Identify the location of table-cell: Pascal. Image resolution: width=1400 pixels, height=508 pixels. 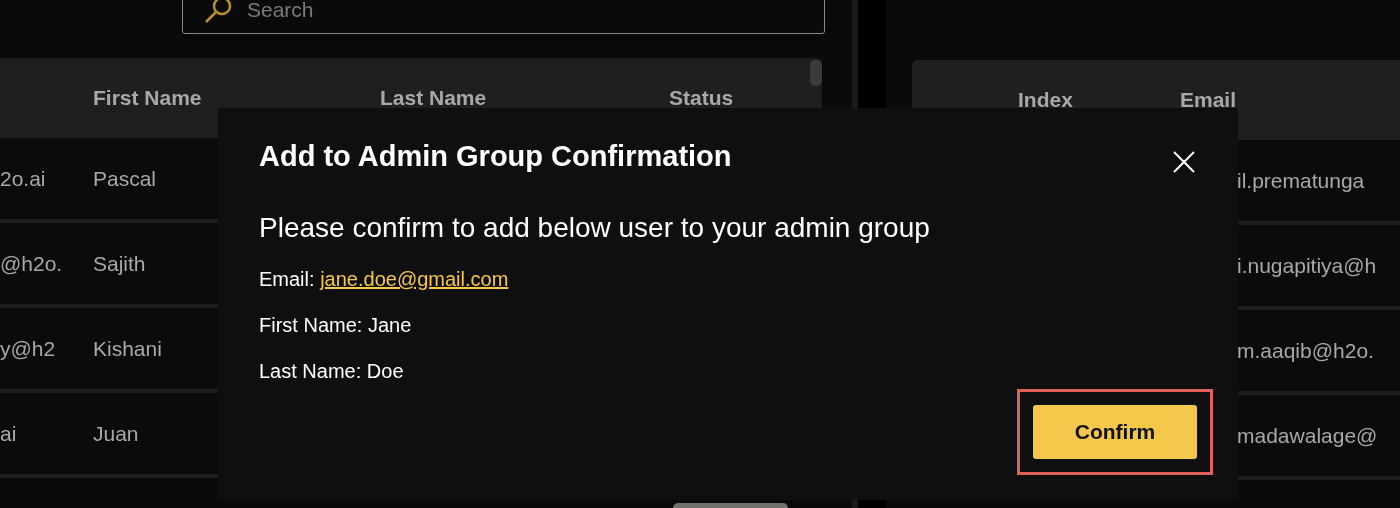
(125, 178).